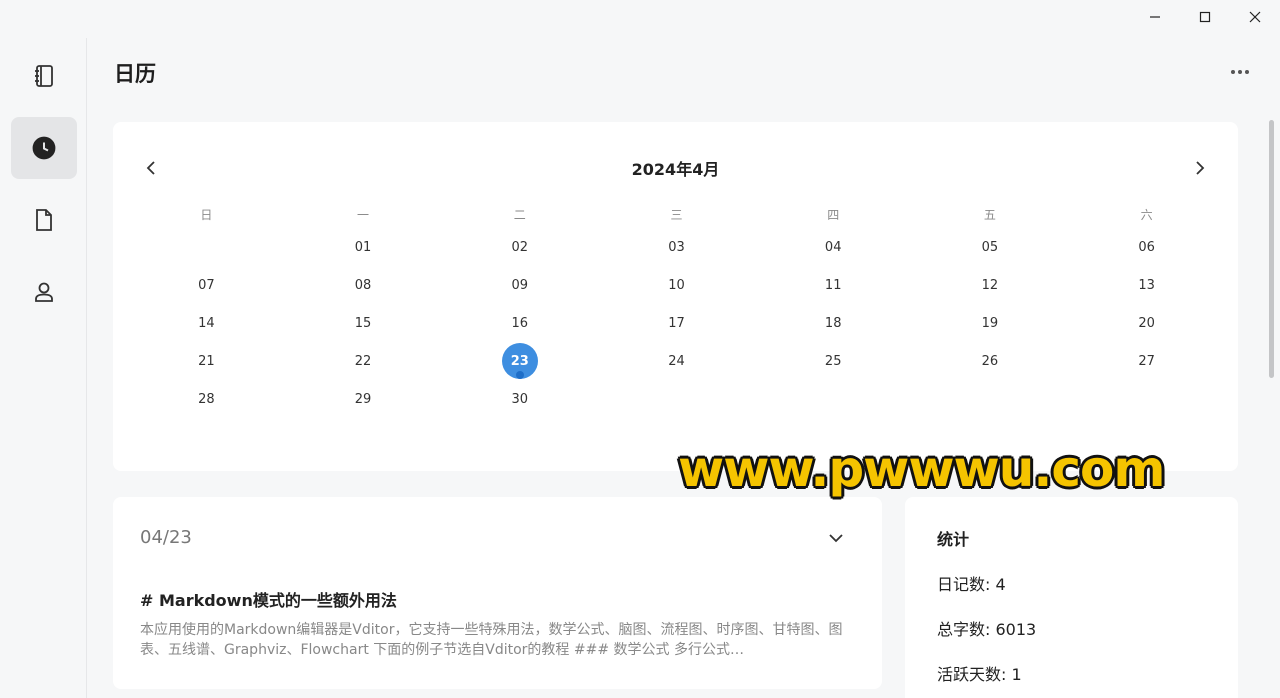 The image size is (1280, 698). I want to click on calendar-day: 16, so click(519, 323).